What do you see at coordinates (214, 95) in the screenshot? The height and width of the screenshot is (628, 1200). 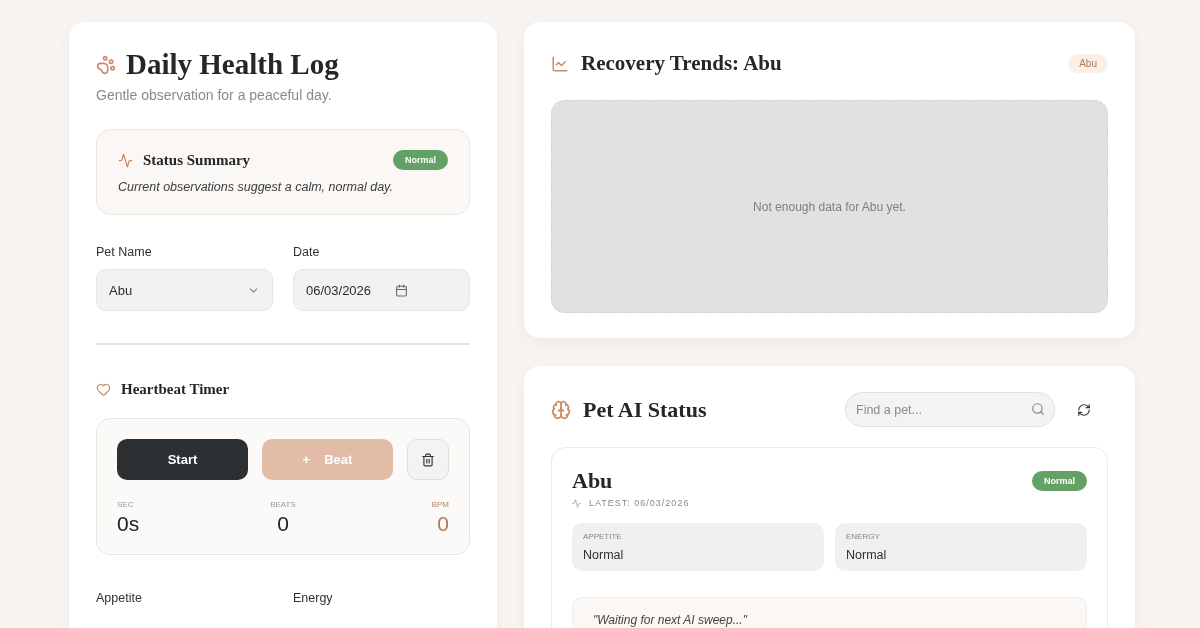 I see `subtitle: Gentle observation for a peaceful day.` at bounding box center [214, 95].